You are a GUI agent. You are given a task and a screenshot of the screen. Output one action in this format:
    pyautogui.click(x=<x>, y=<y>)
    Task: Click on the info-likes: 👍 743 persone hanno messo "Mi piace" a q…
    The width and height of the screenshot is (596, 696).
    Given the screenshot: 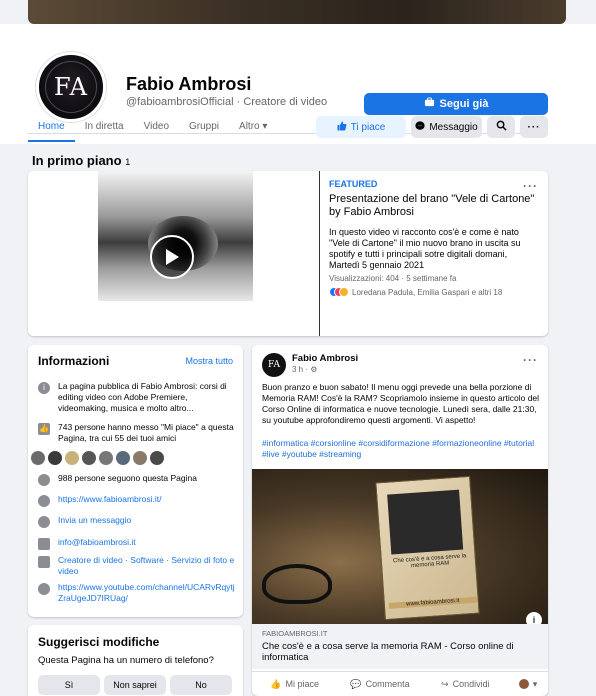 What is the action you would take?
    pyautogui.click(x=138, y=433)
    